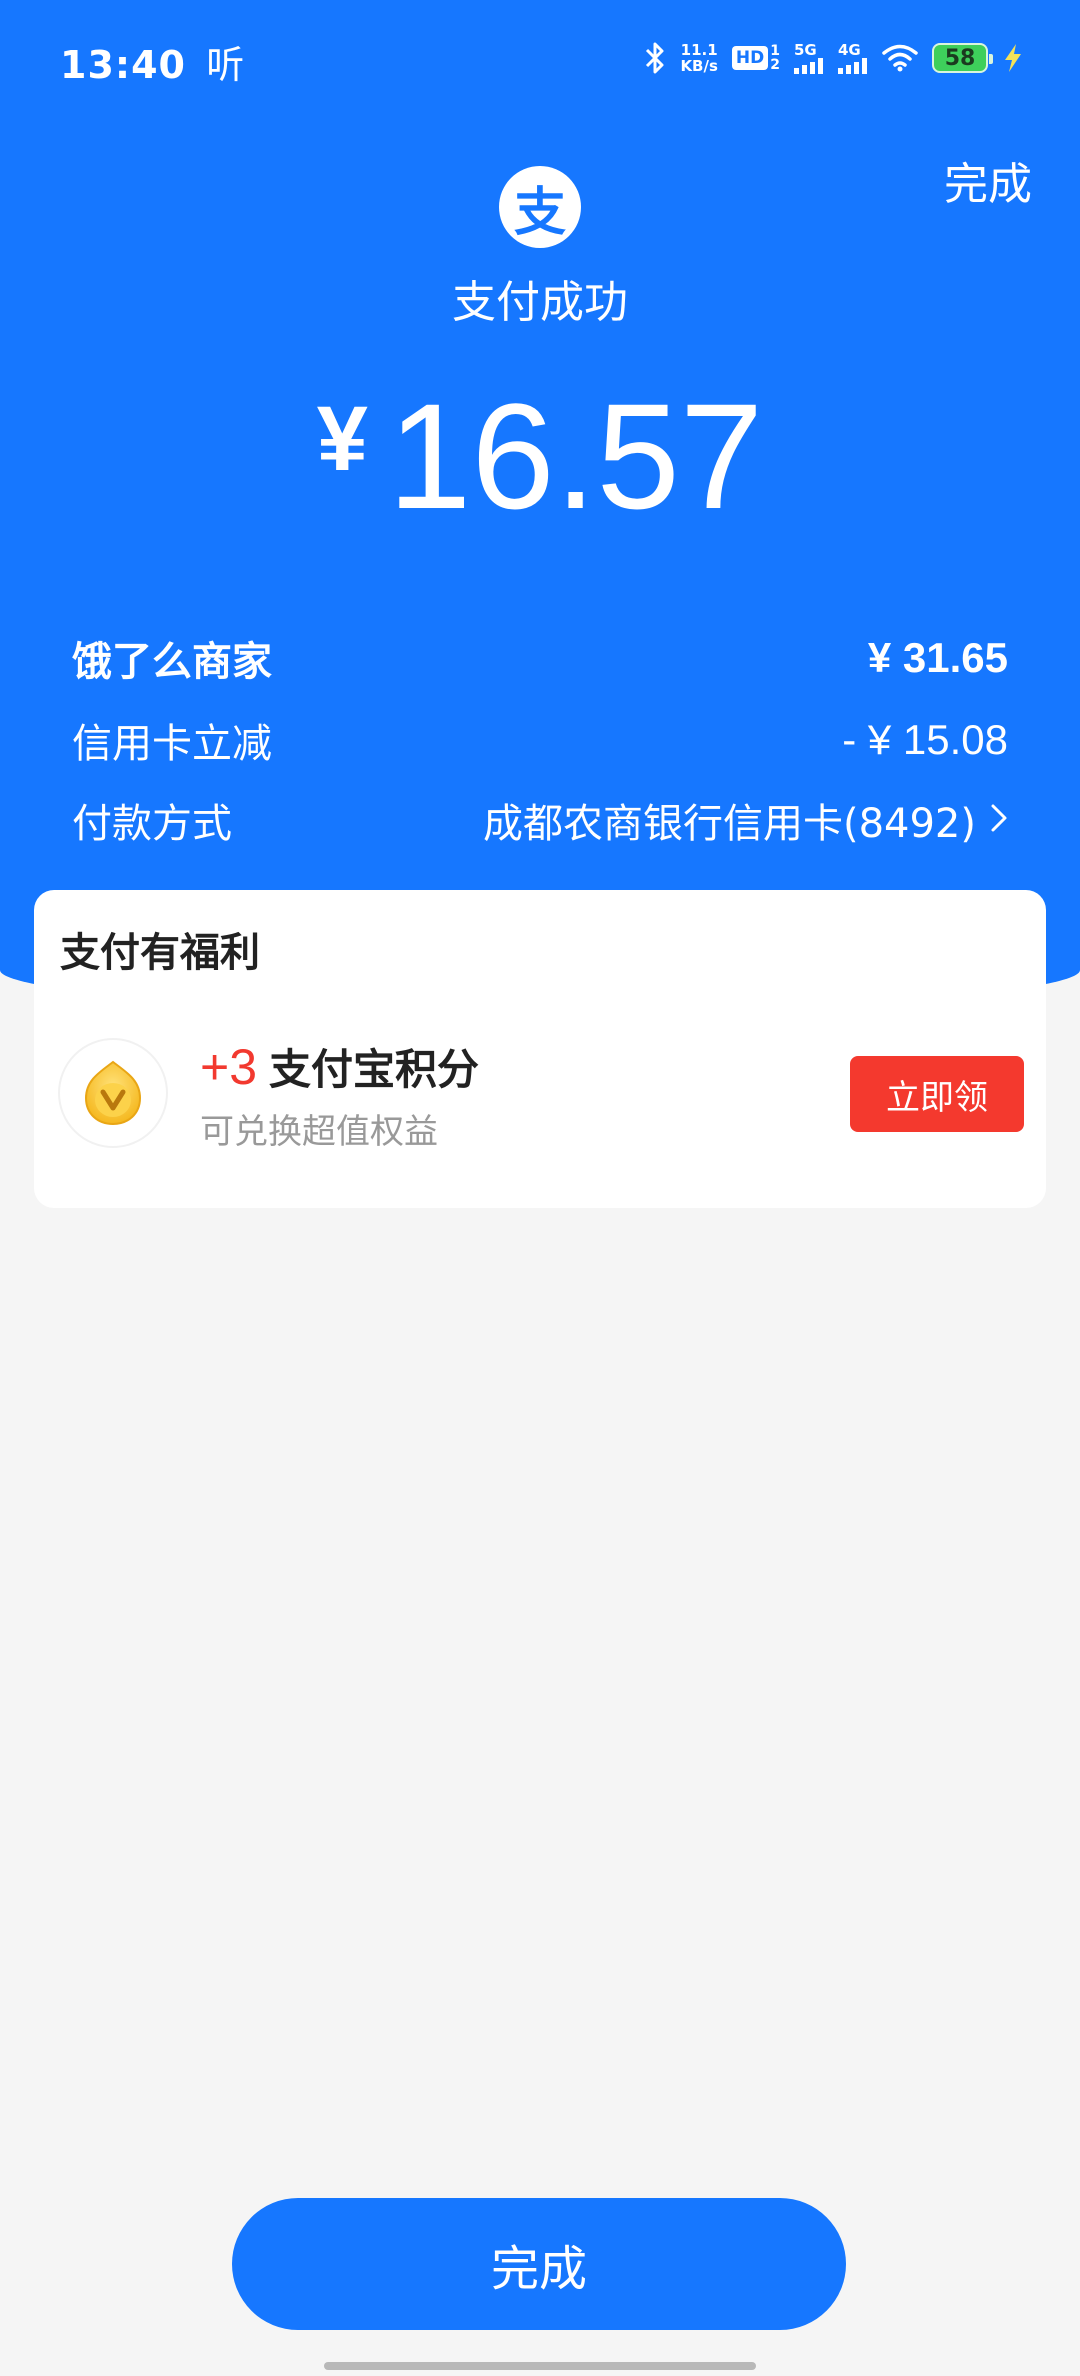 This screenshot has height=2376, width=1080. What do you see at coordinates (988, 180) in the screenshot?
I see `top-done-button: 完成` at bounding box center [988, 180].